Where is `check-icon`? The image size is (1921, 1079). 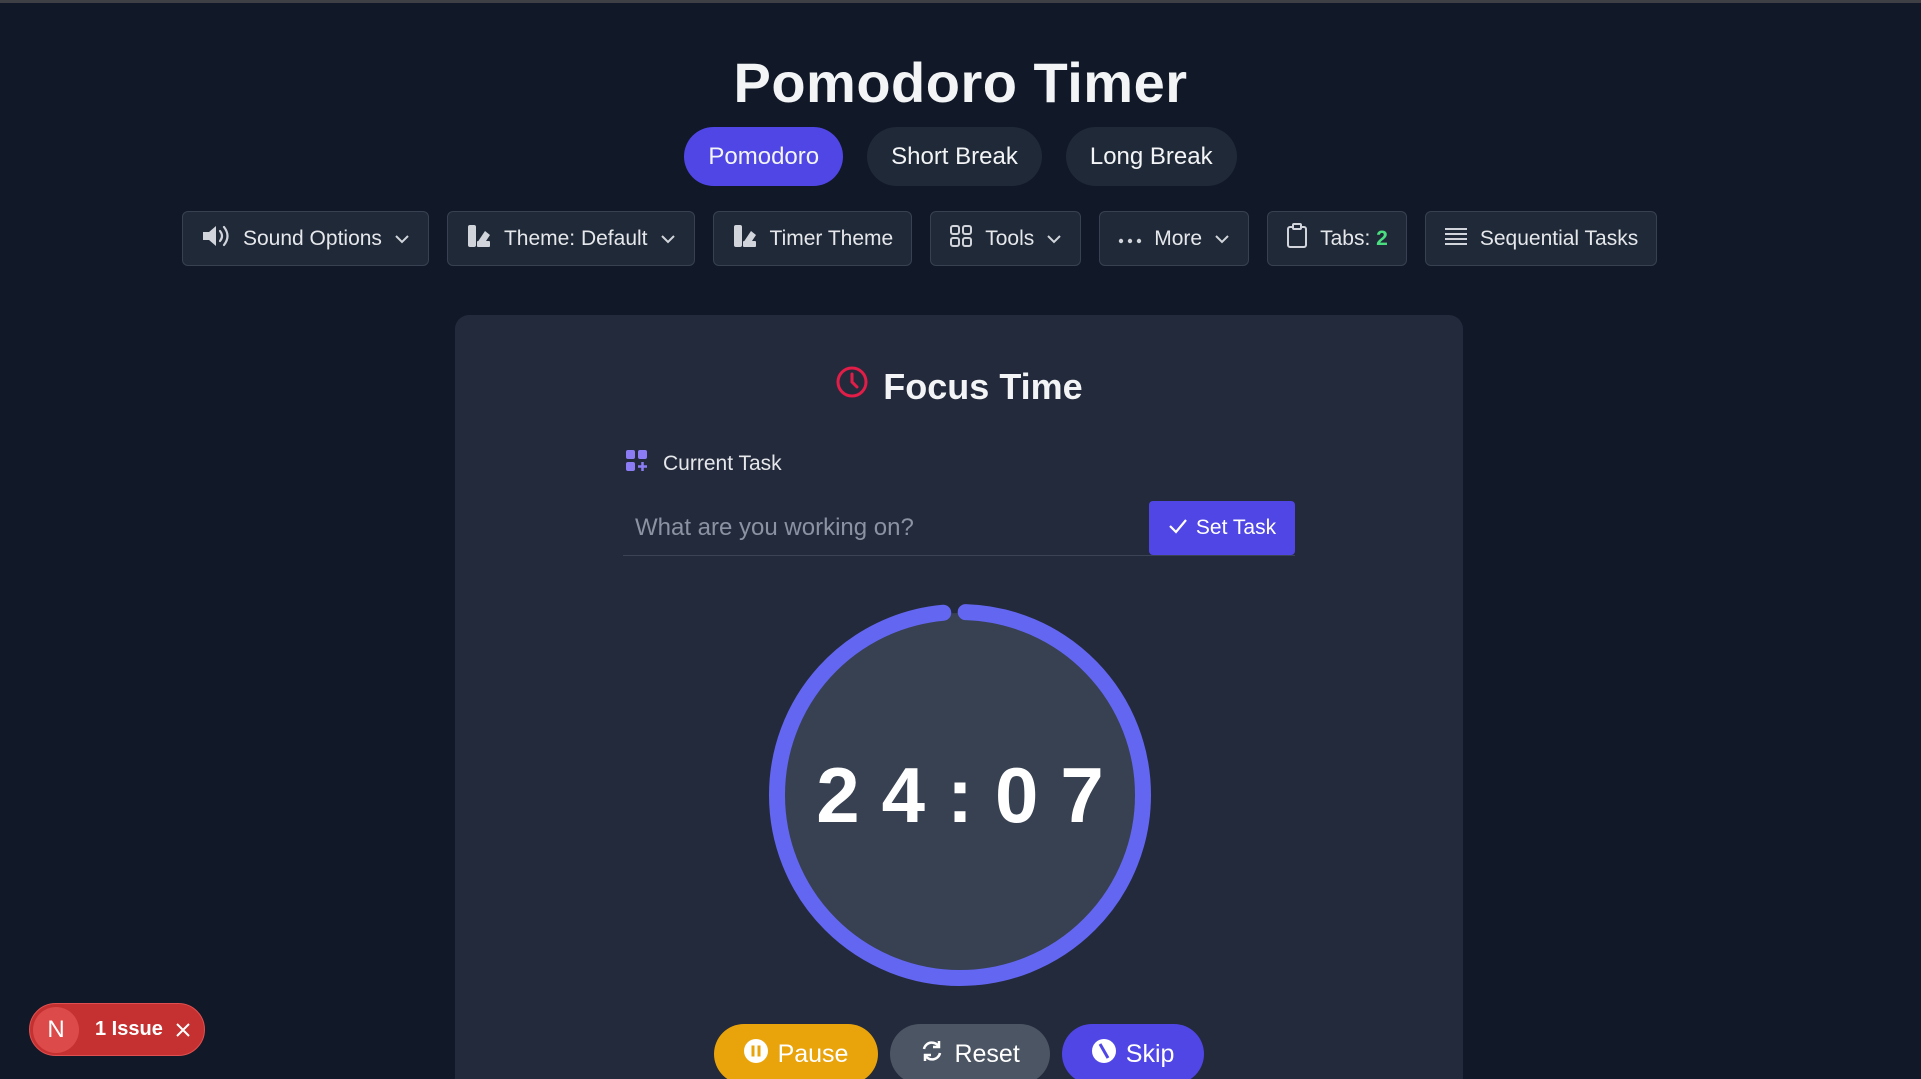
check-icon is located at coordinates (1178, 528).